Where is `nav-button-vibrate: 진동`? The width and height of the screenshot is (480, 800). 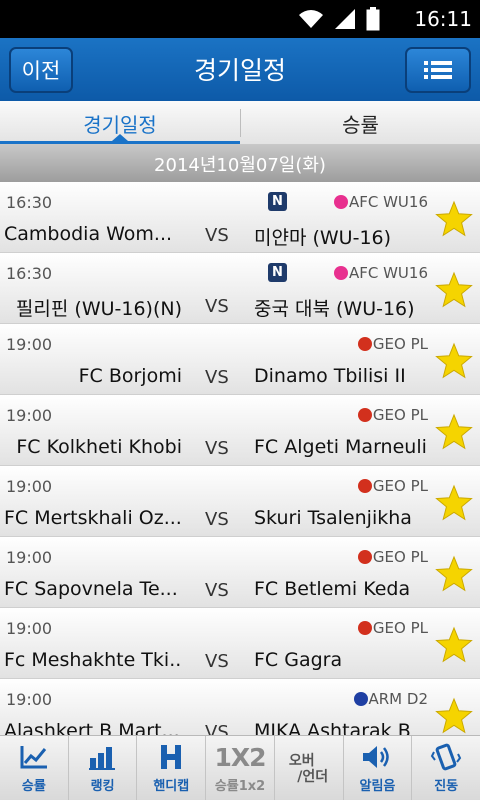 nav-button-vibrate: 진동 is located at coordinates (446, 768).